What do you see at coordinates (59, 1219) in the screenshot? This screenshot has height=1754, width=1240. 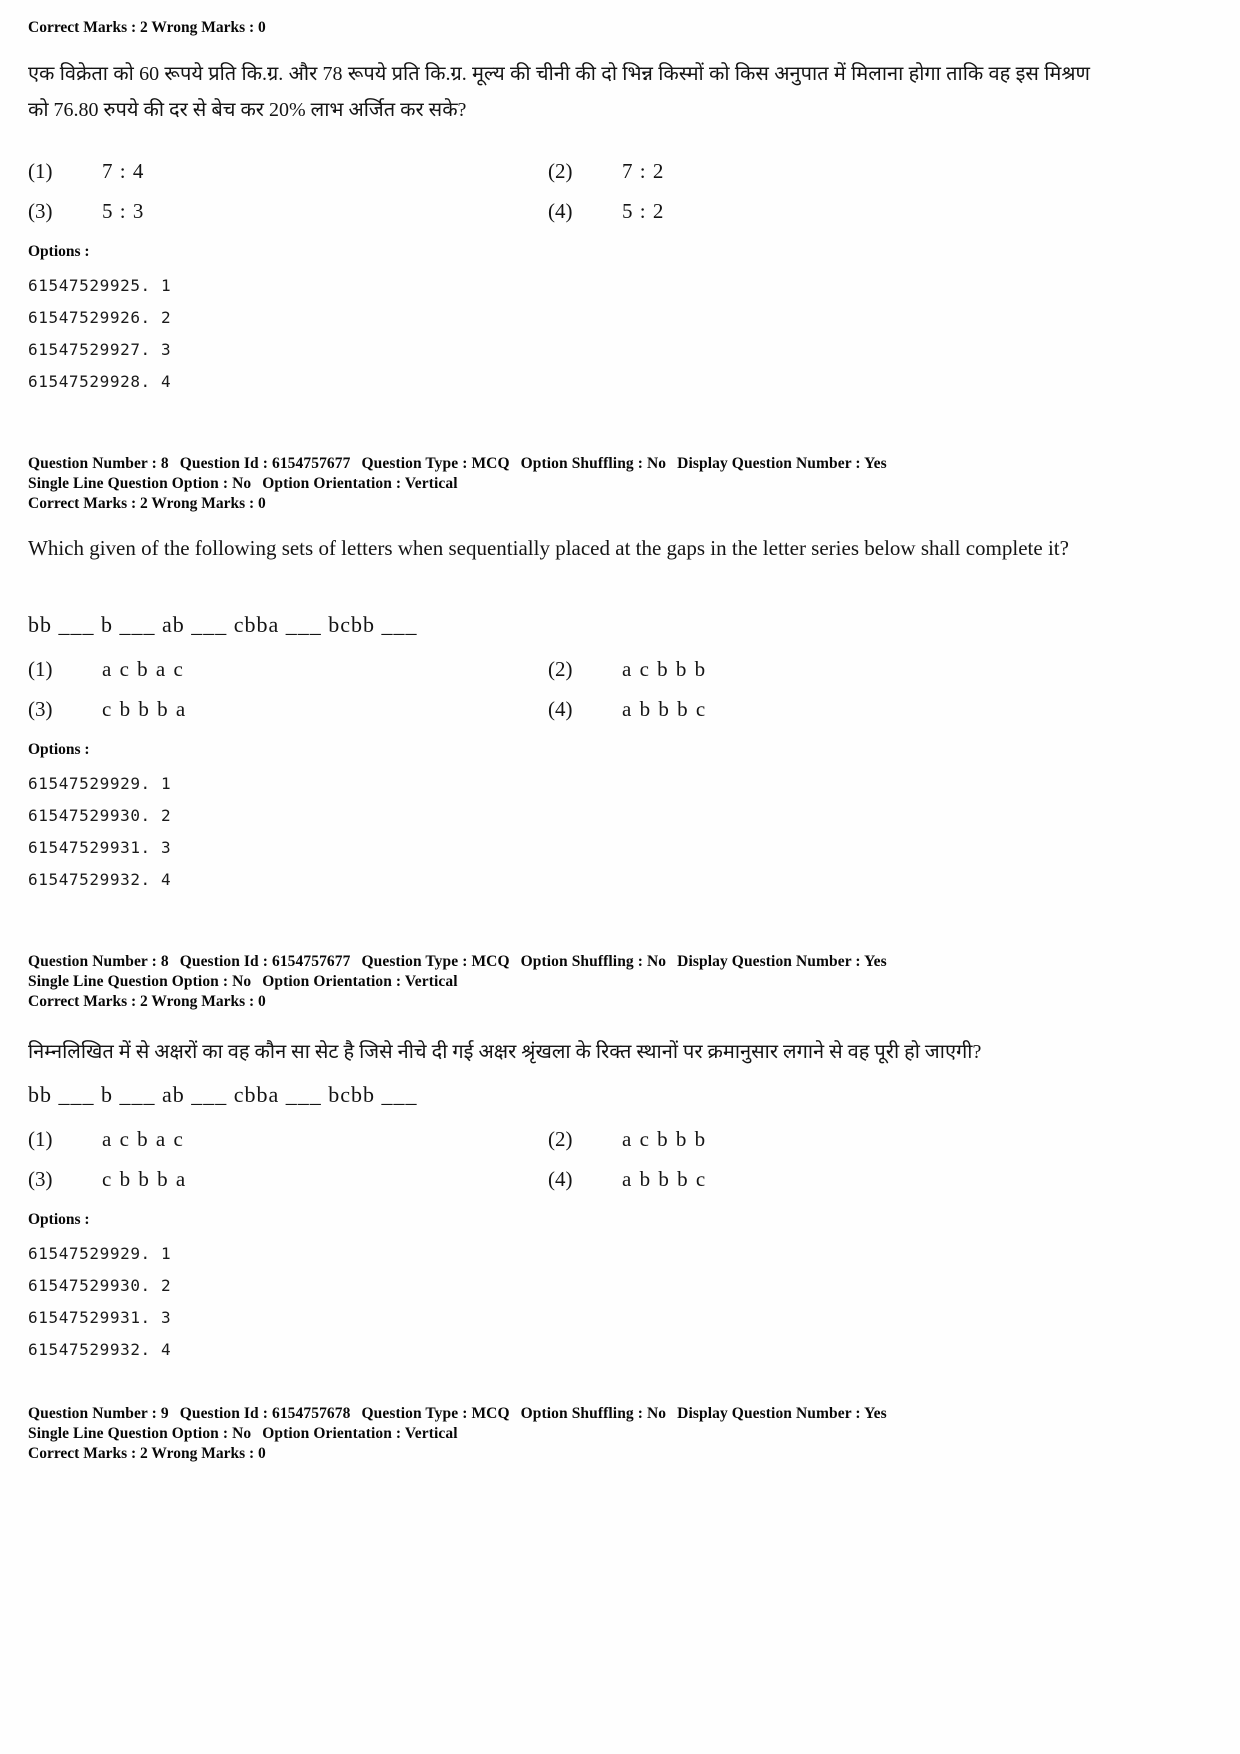 I see `options-label: Options :` at bounding box center [59, 1219].